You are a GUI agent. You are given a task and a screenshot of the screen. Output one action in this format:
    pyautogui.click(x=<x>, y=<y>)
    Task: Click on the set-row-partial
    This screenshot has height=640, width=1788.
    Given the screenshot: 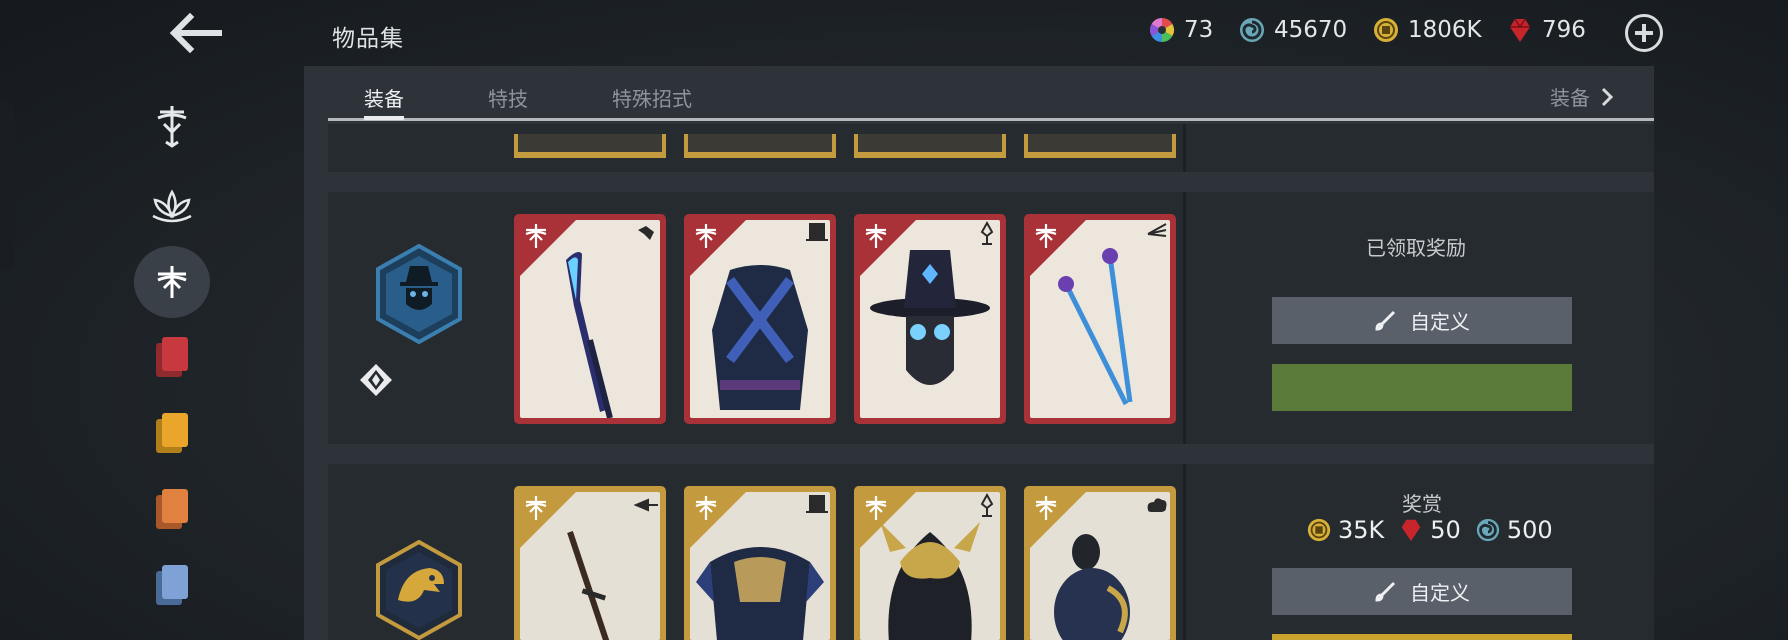 What is the action you would take?
    pyautogui.click(x=991, y=148)
    